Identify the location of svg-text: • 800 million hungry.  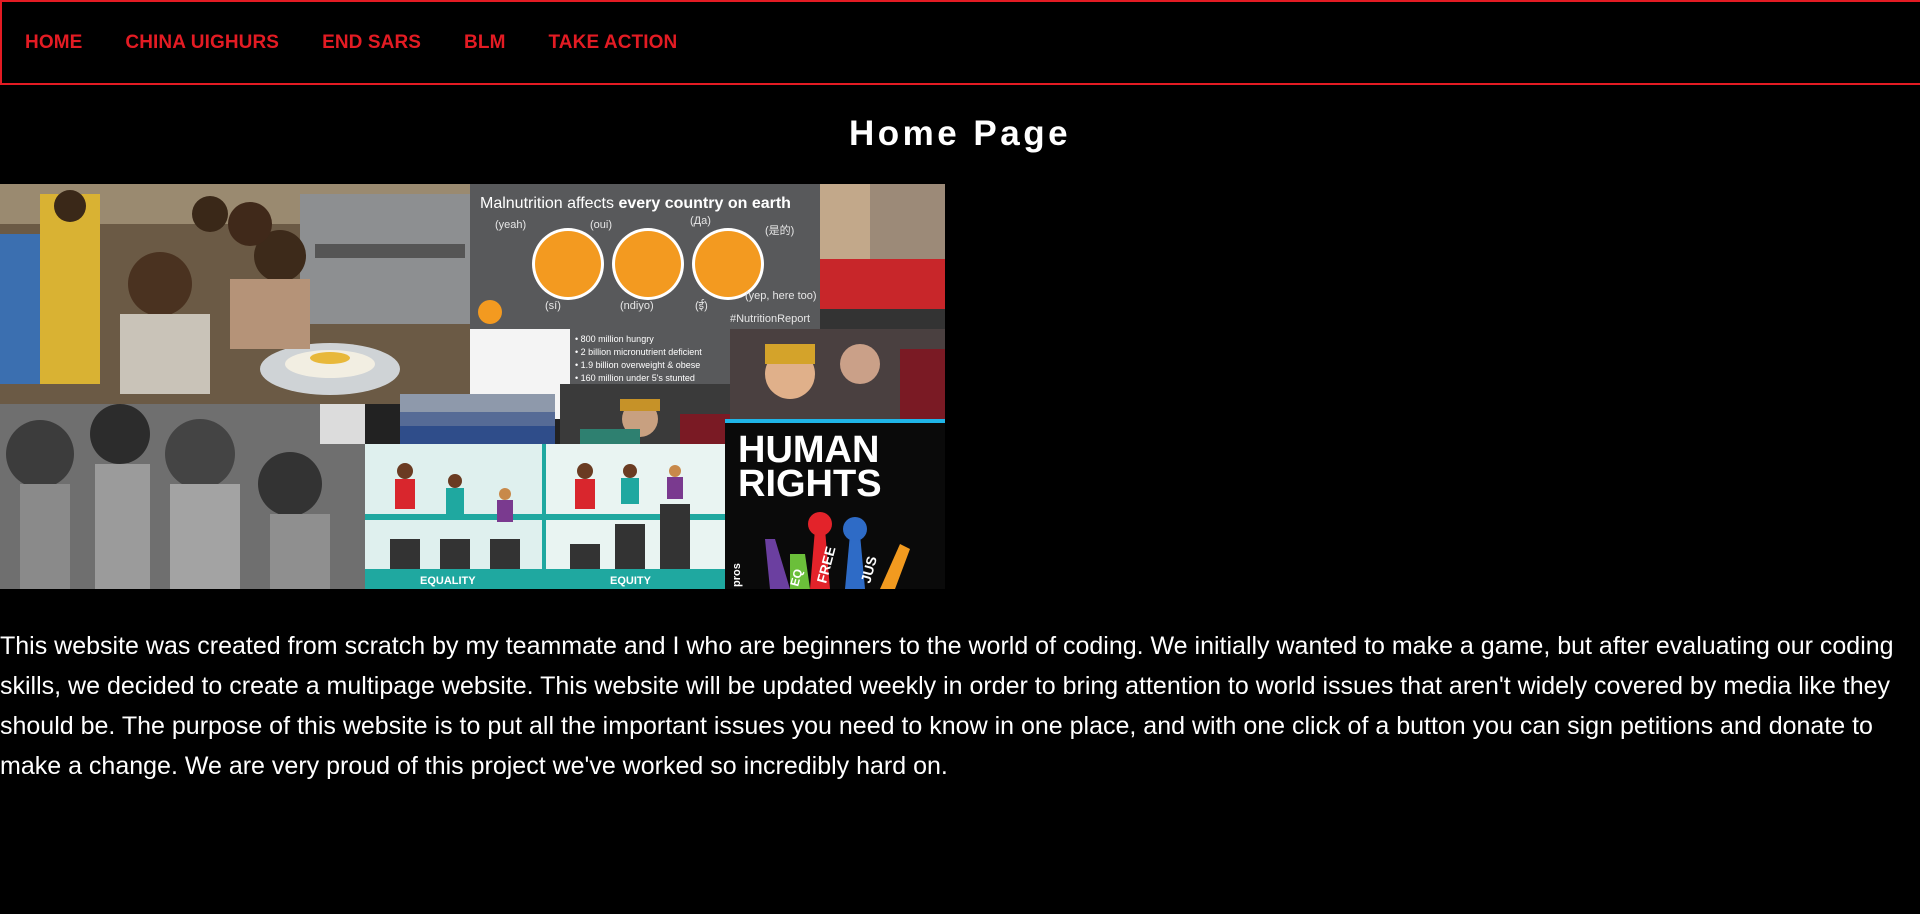
(614, 339).